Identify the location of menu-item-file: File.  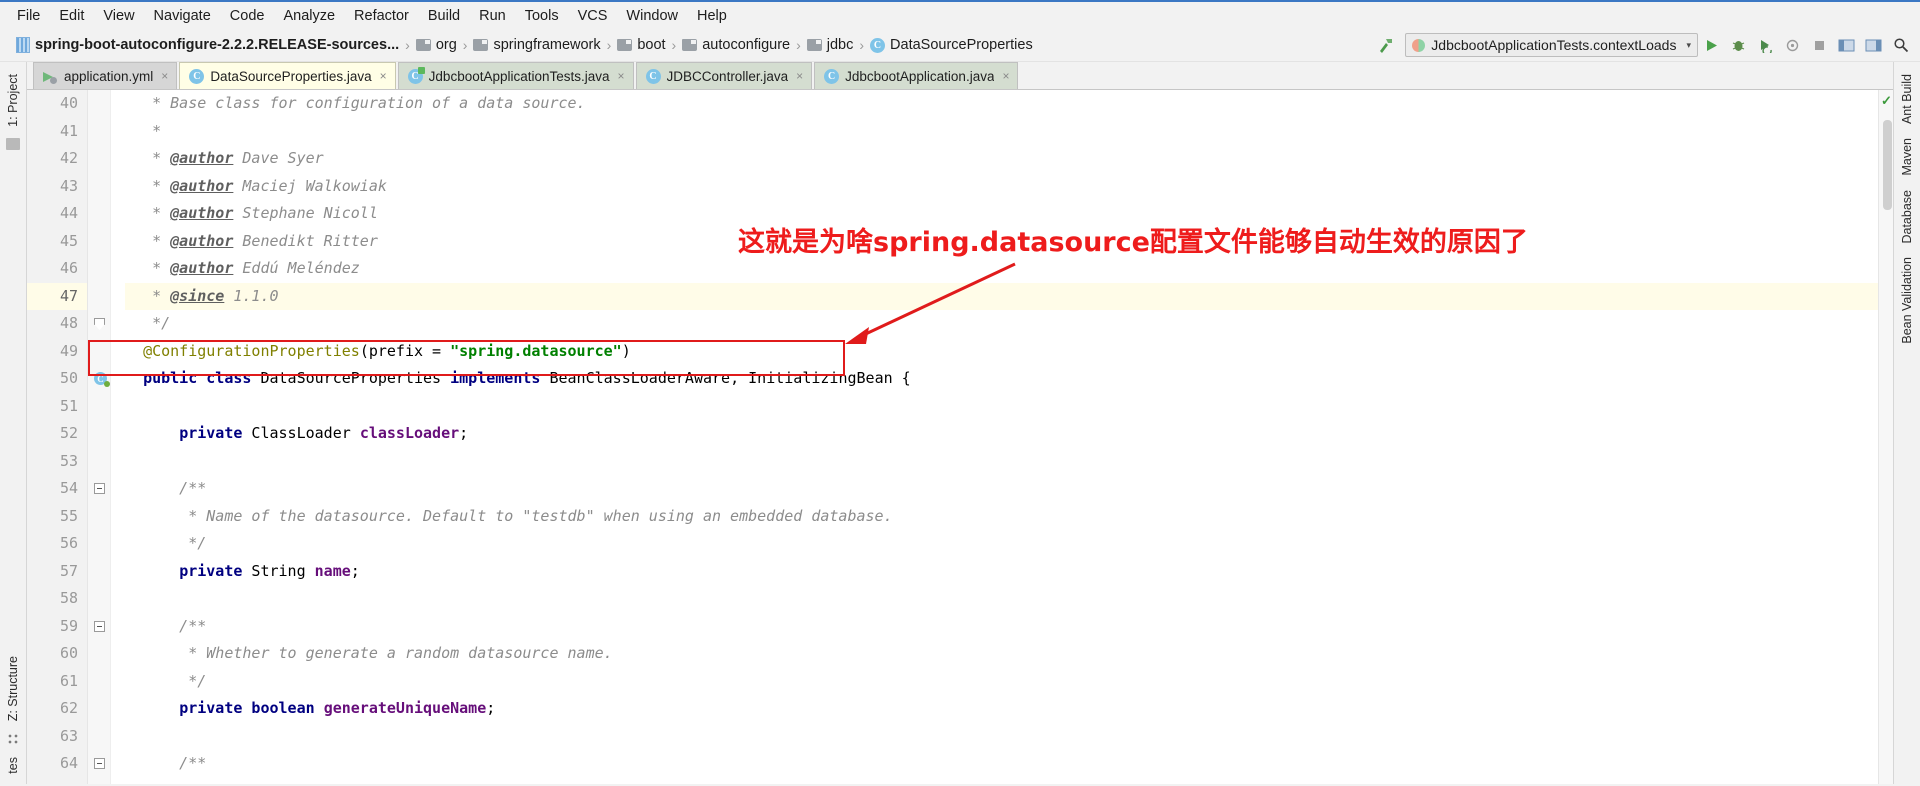
(28, 16).